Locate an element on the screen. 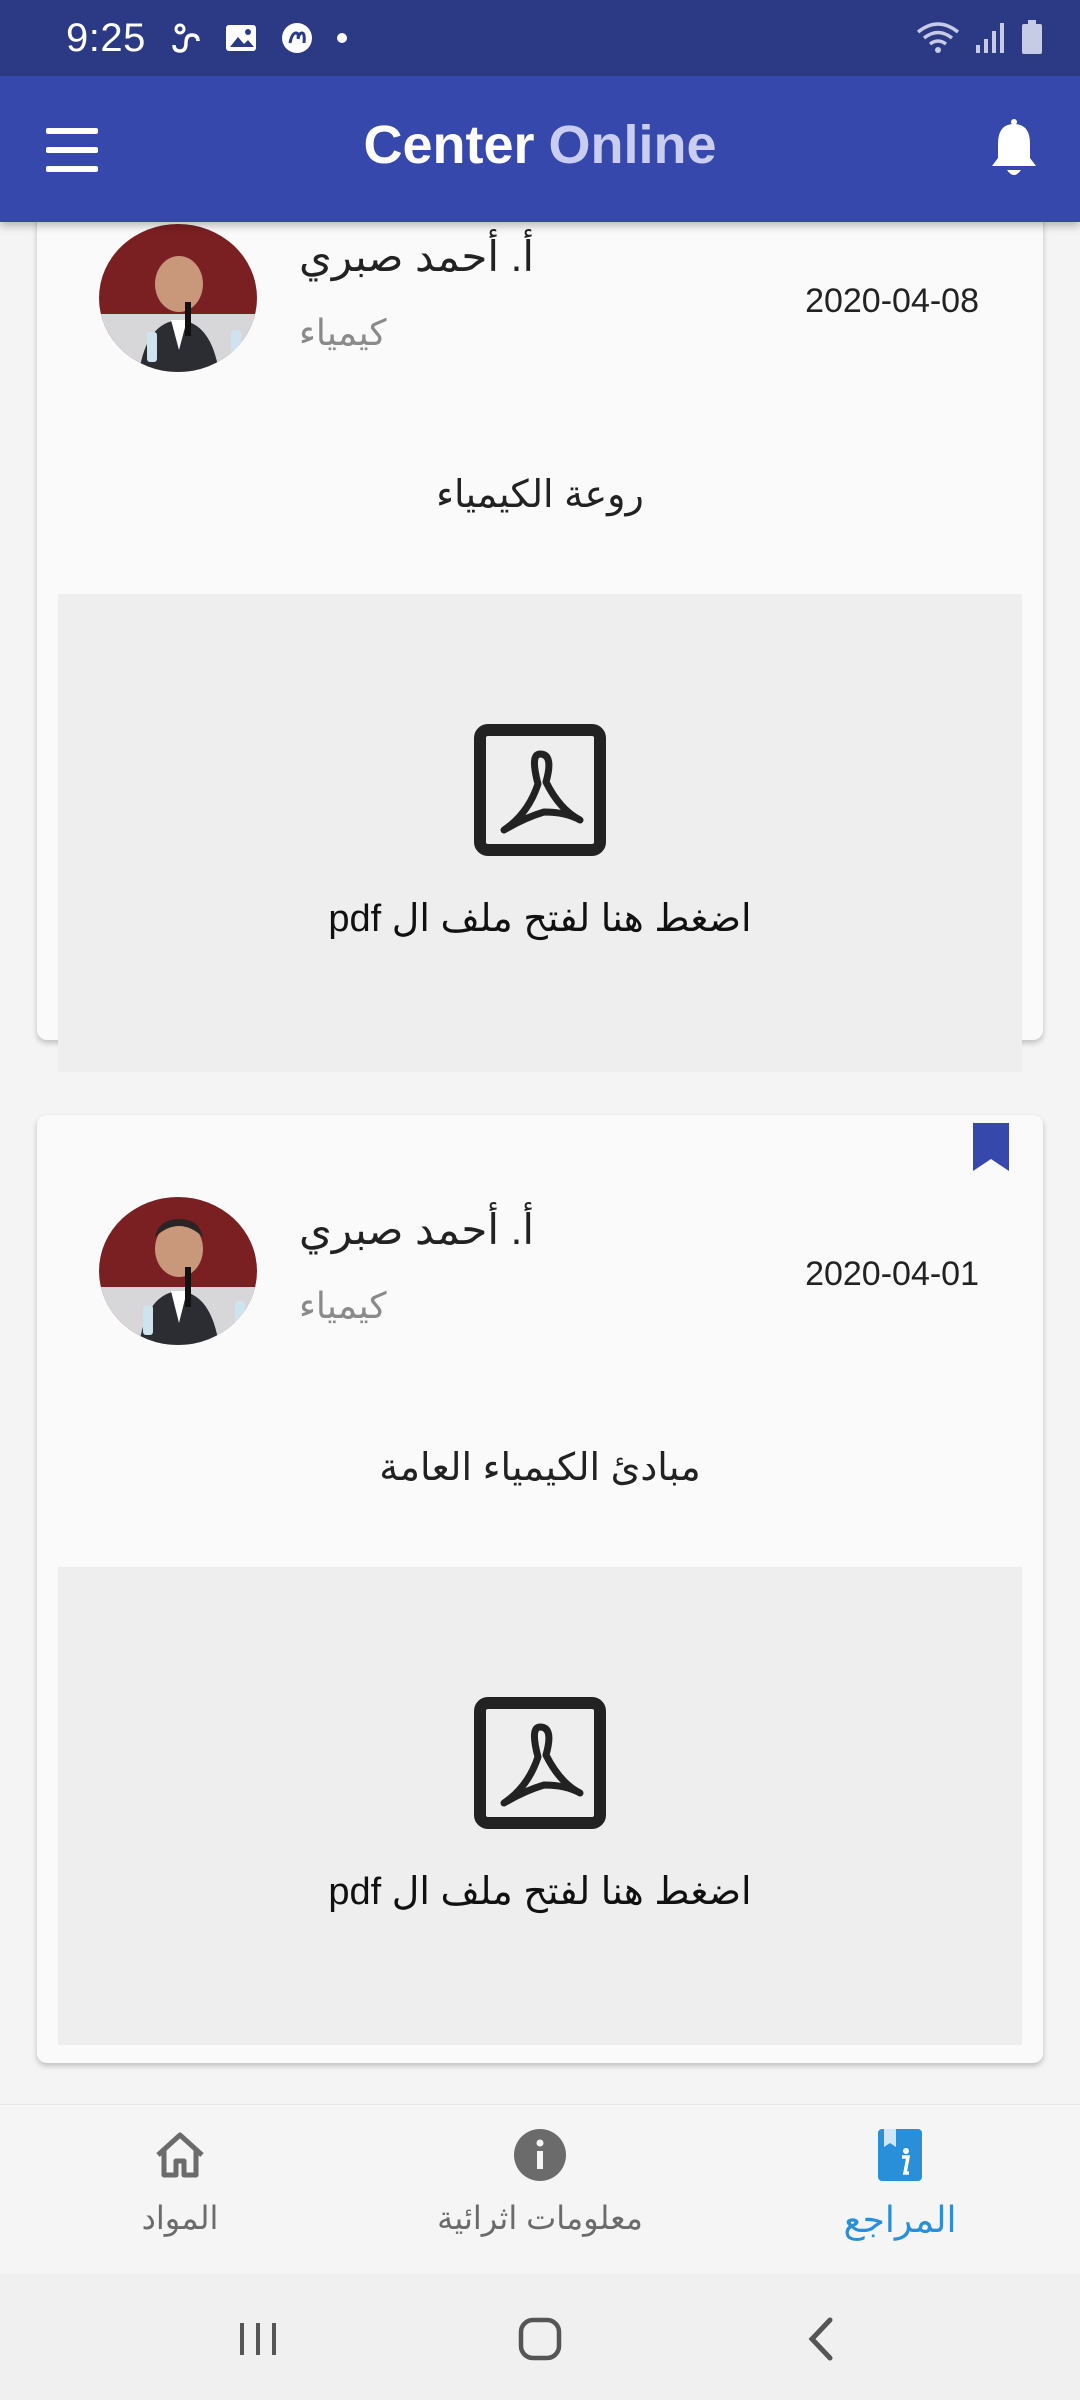 Image resolution: width=1080 pixels, height=2400 pixels. nav-item-materials: المواد is located at coordinates (180, 2195).